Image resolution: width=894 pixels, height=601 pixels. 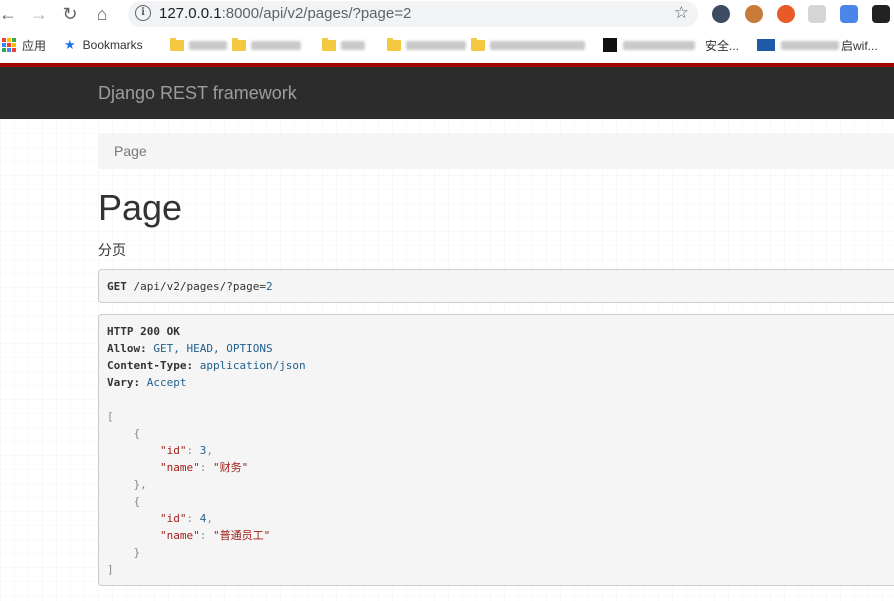 I want to click on navbar: Django REST framework, so click(x=447, y=93).